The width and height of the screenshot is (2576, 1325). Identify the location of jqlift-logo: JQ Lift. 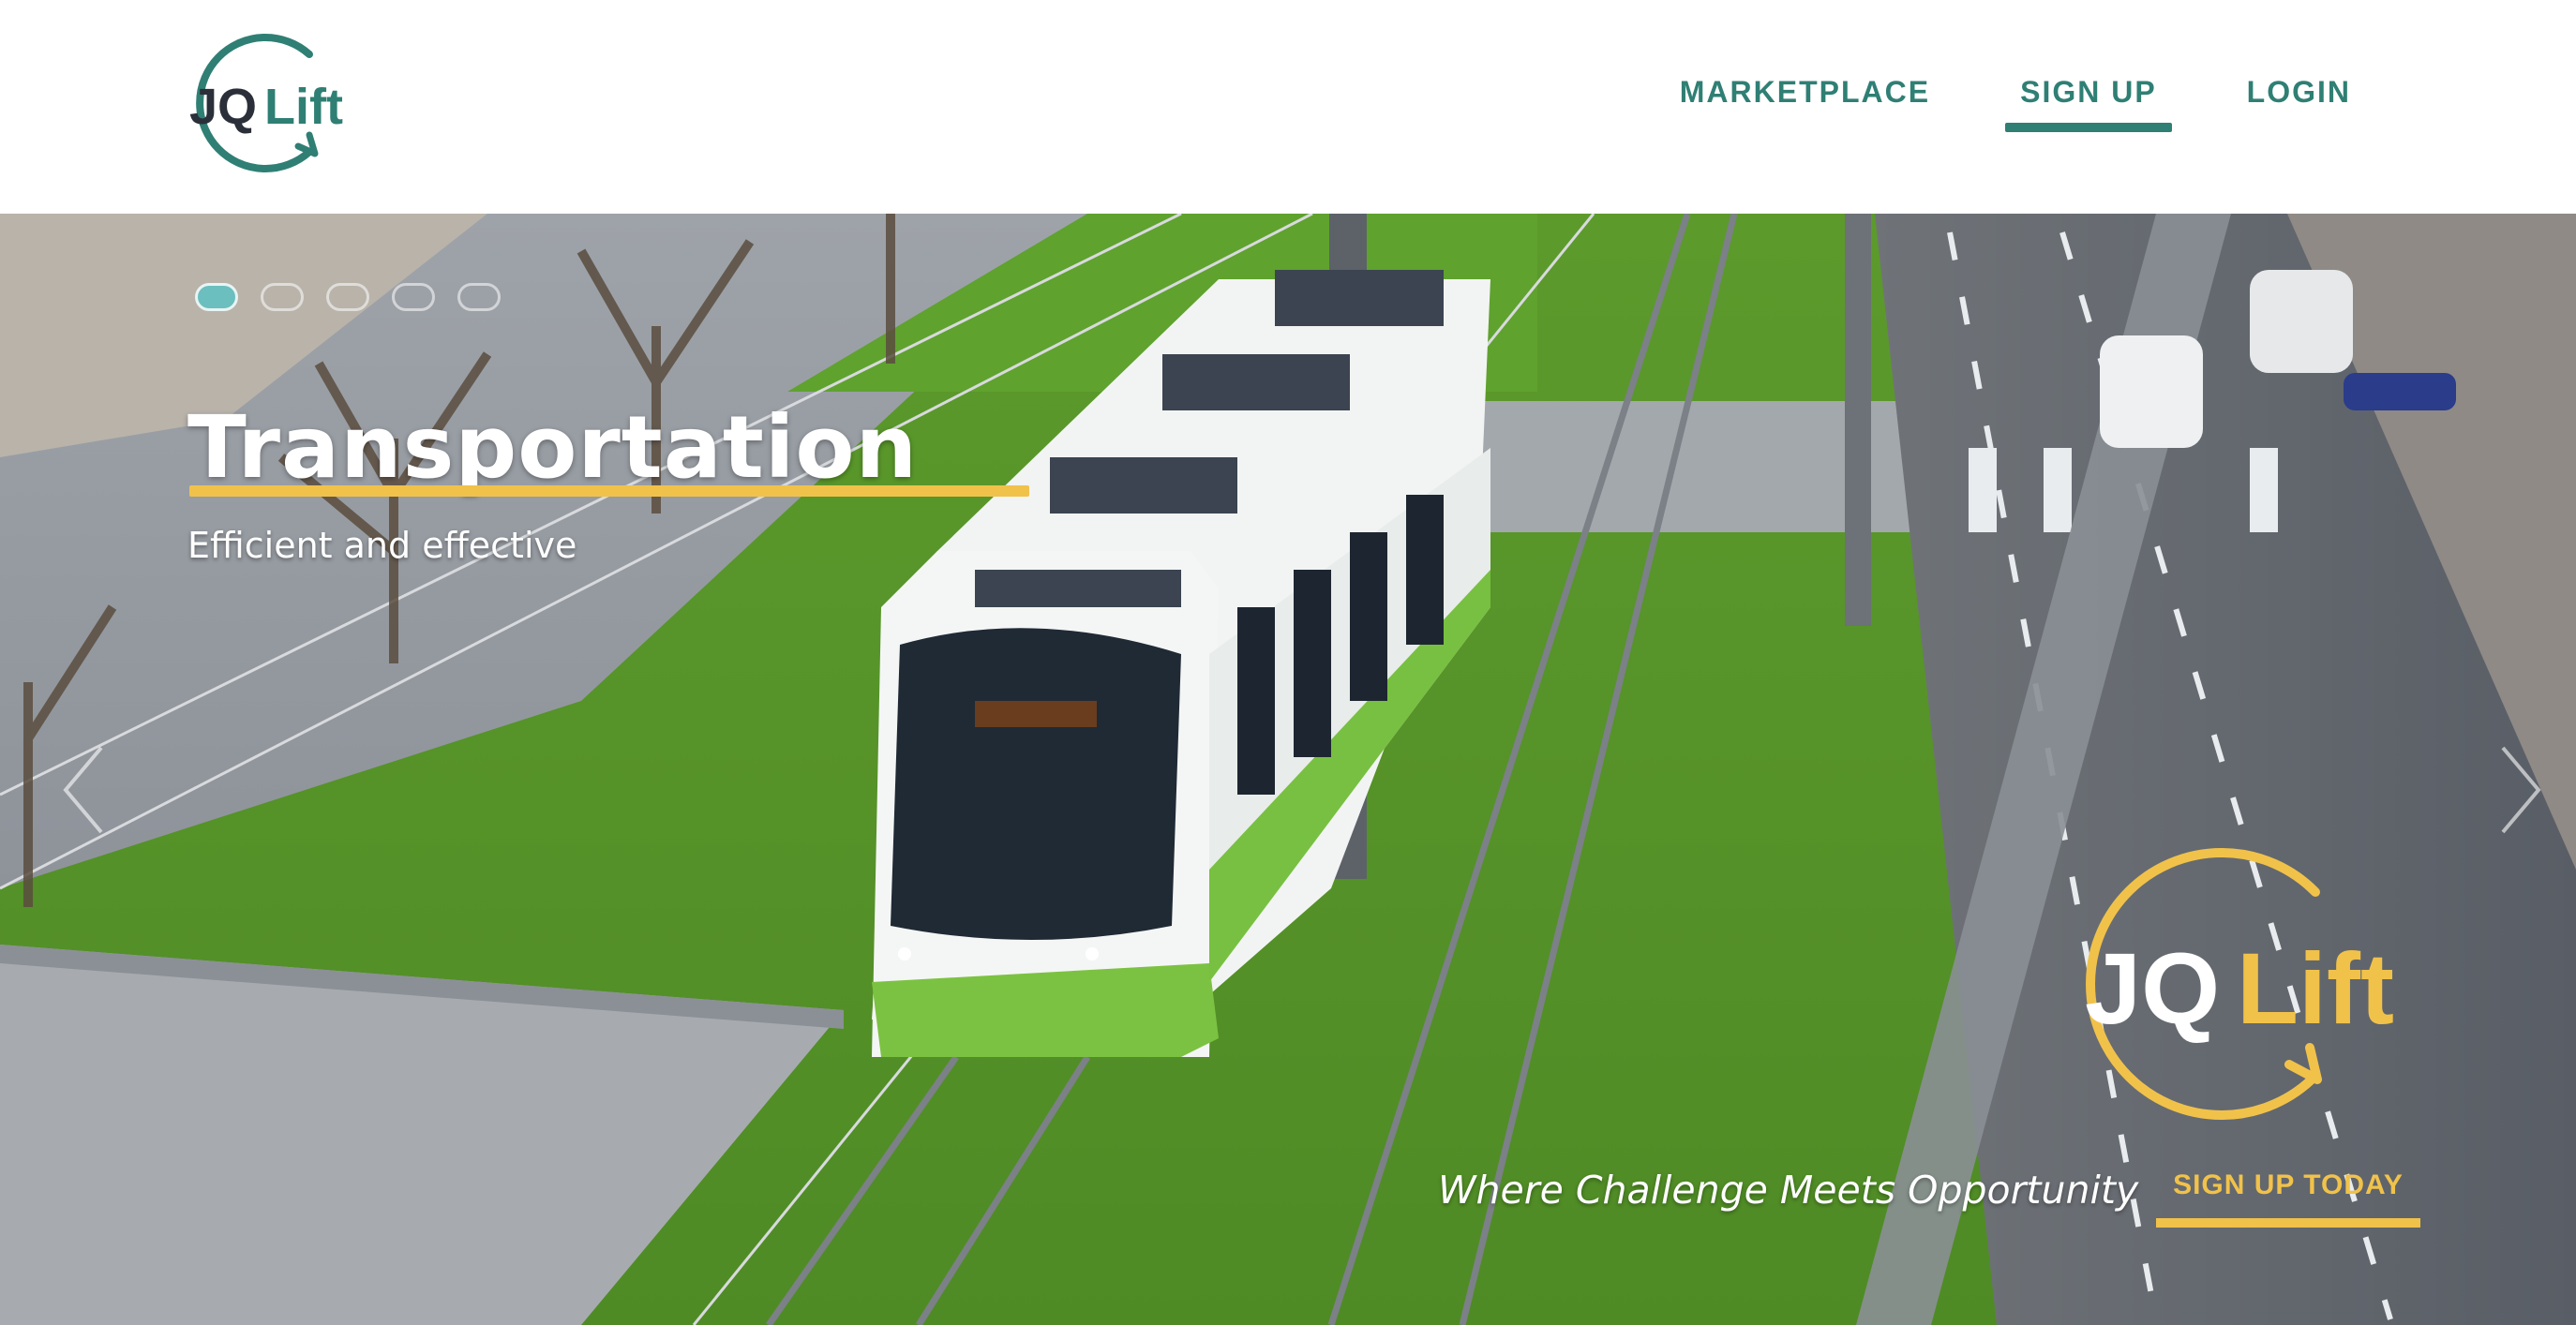
(272, 103).